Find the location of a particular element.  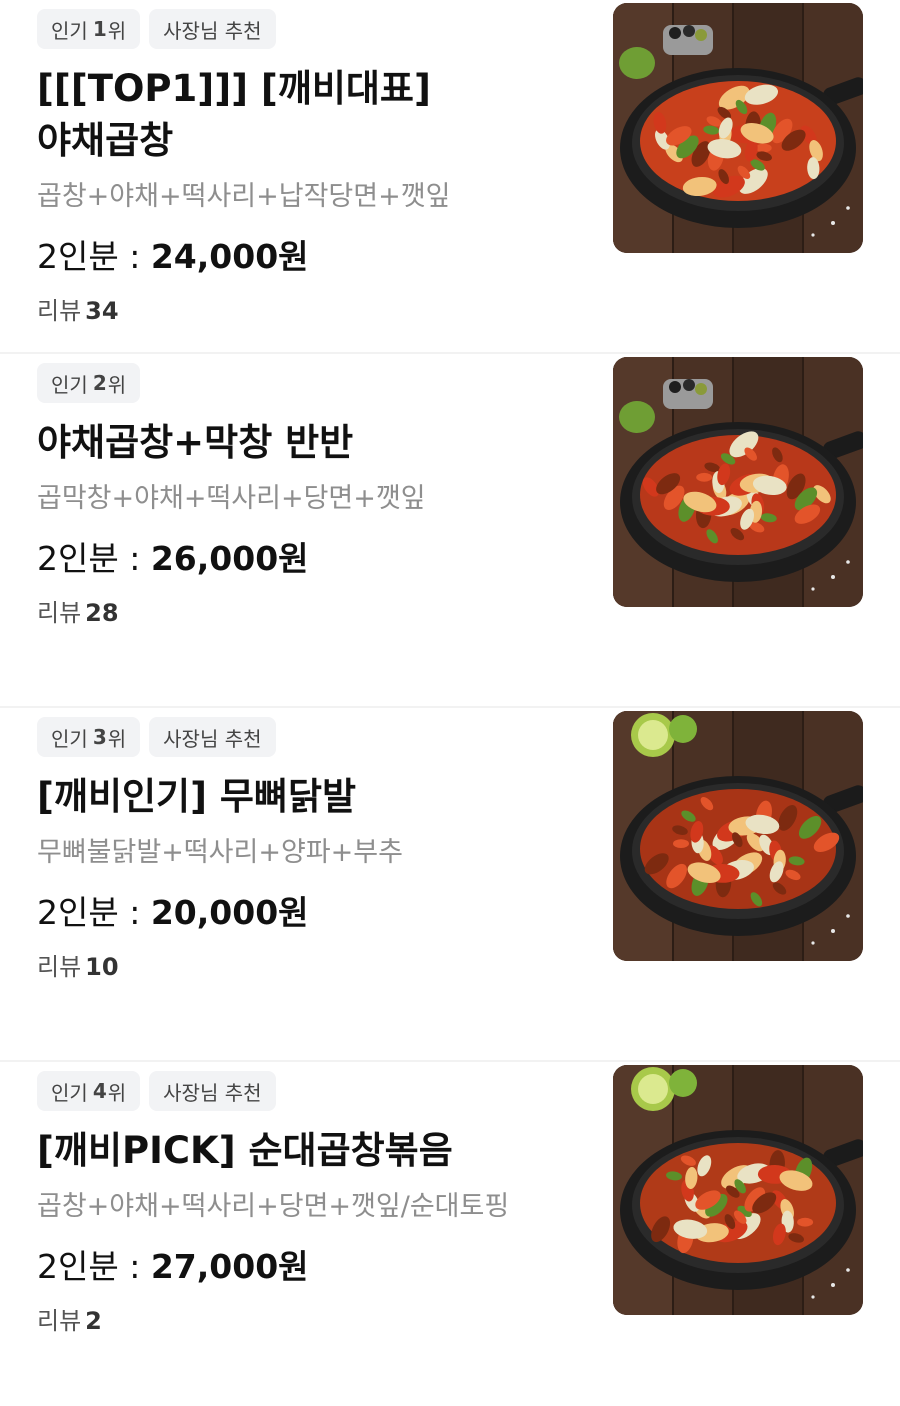

review-number: 28 is located at coordinates (102, 613).